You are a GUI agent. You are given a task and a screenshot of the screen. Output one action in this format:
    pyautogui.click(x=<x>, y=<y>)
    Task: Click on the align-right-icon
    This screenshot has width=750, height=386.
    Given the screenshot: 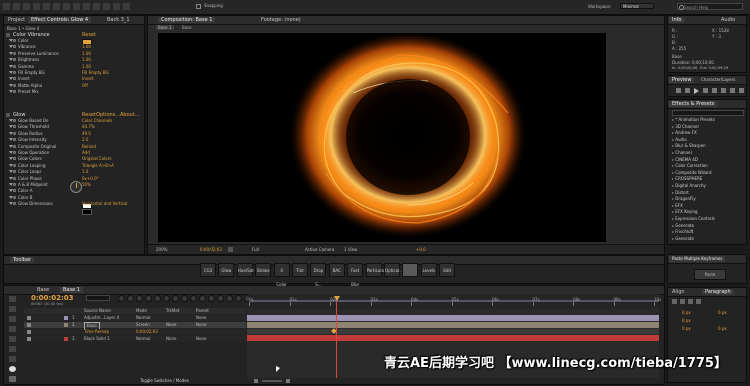 What is the action you would take?
    pyautogui.click(x=690, y=301)
    